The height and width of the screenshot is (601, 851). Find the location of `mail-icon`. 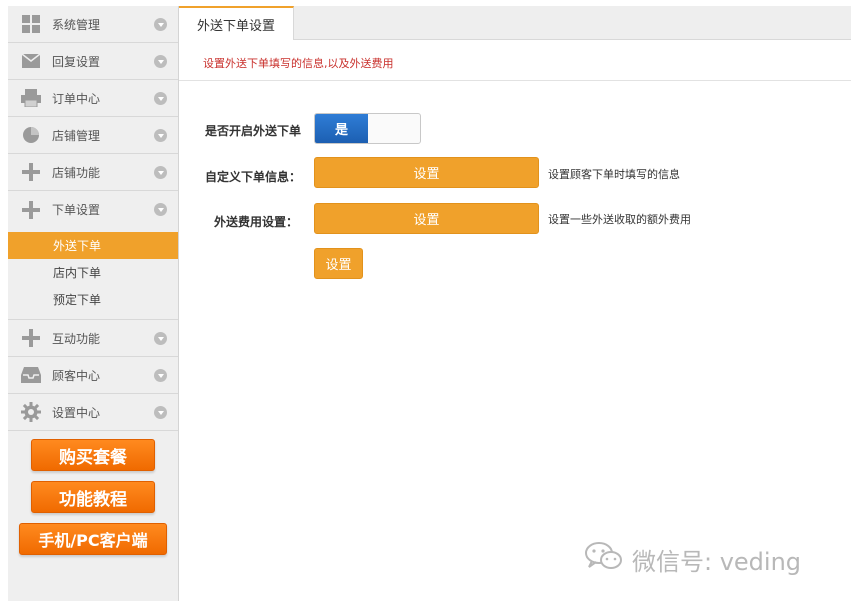

mail-icon is located at coordinates (31, 61).